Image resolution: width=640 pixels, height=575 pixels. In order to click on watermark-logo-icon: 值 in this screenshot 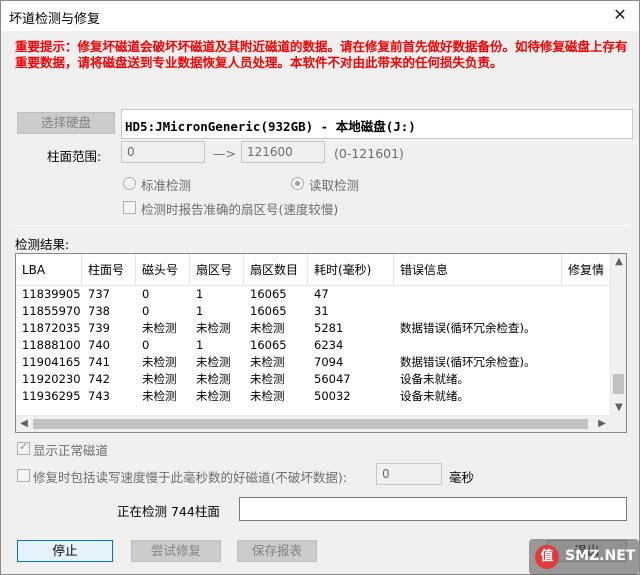, I will do `click(547, 557)`.